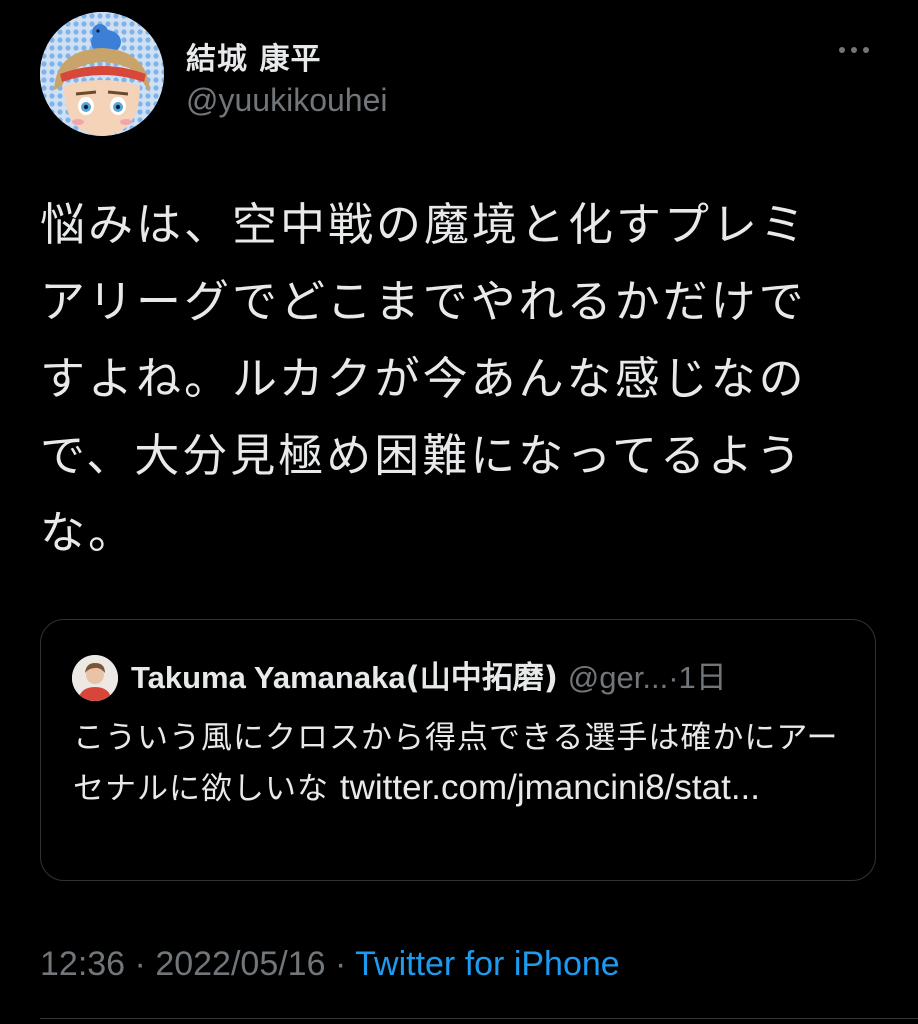 This screenshot has width=918, height=1024. What do you see at coordinates (423, 378) in the screenshot?
I see `tweet-text-line: すよね。ルカクが今あんな感じなの` at bounding box center [423, 378].